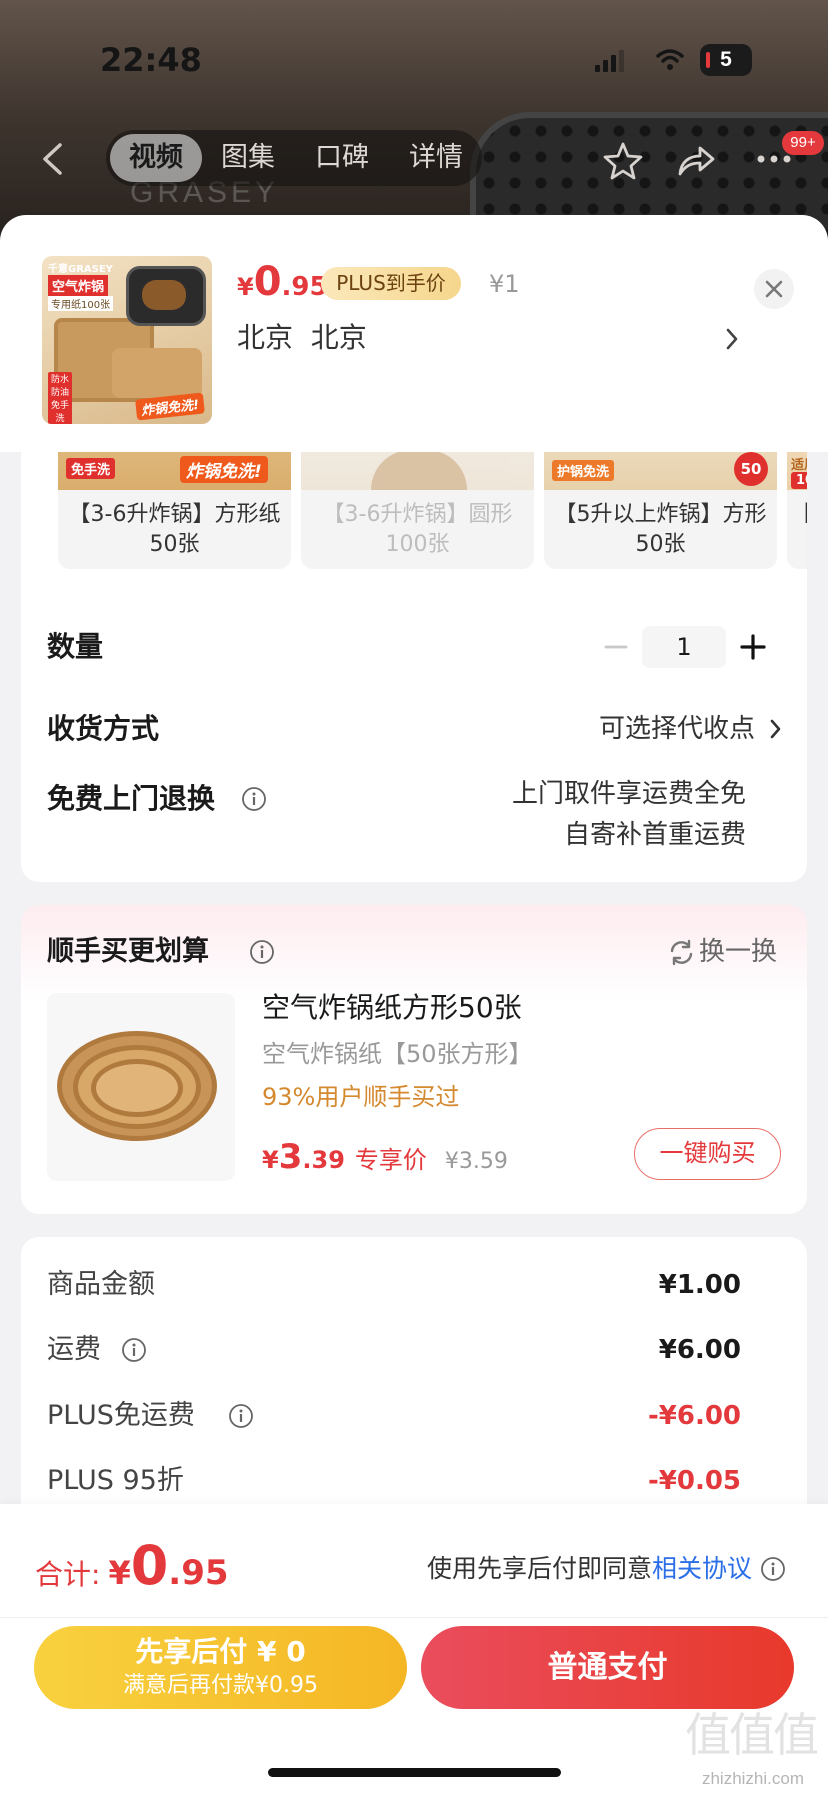  Describe the element at coordinates (391, 283) in the screenshot. I see `plus-price-badge: PLUS到手价` at that location.